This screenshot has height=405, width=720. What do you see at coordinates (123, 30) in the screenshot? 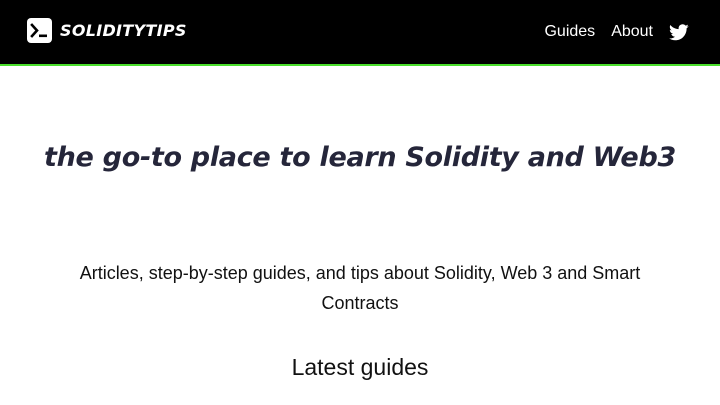
I see `brand-name: SOLIDITYTIPS` at bounding box center [123, 30].